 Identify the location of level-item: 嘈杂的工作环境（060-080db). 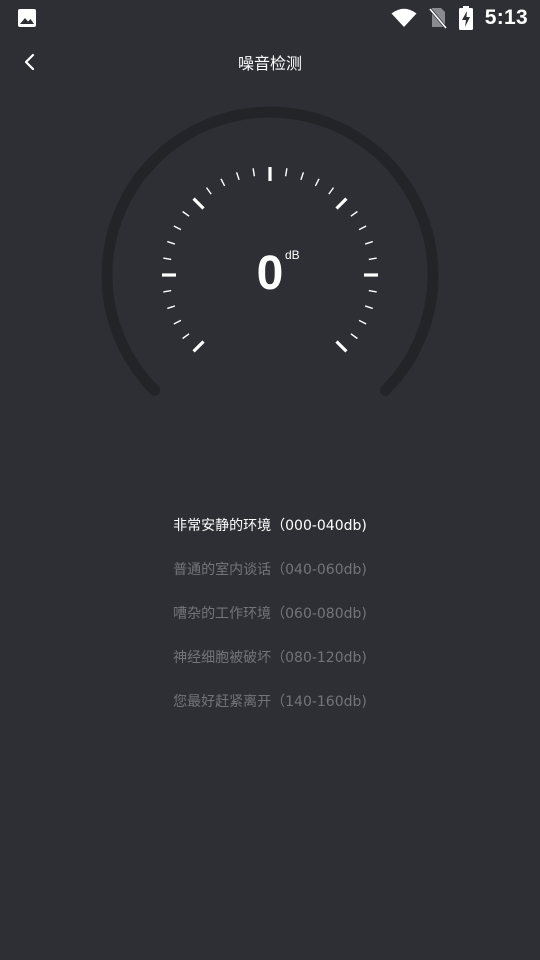
(270, 614).